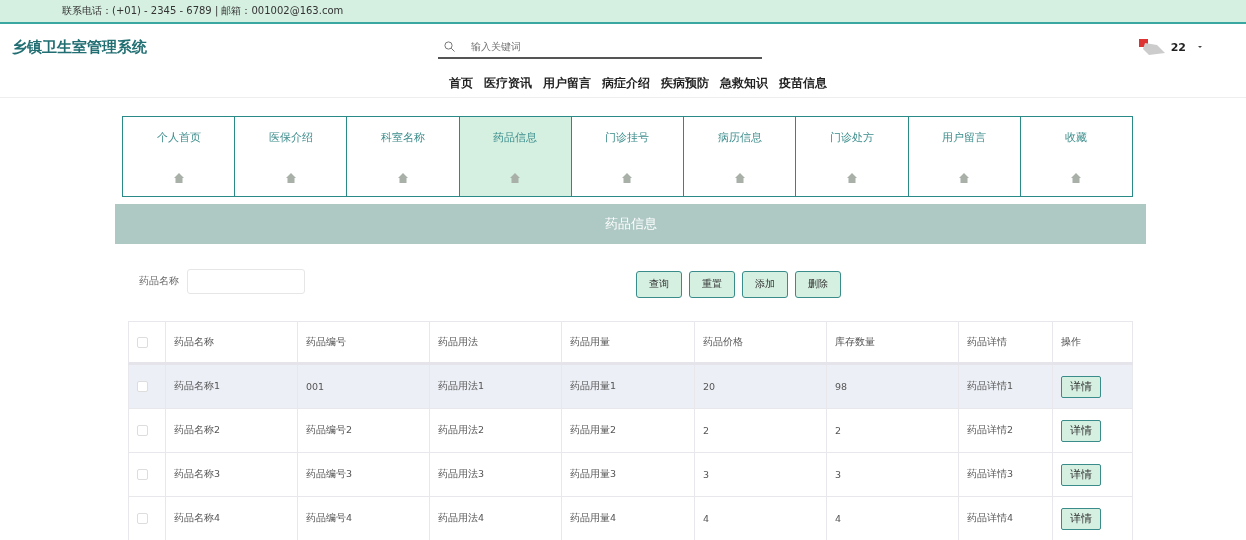 This screenshot has width=1246, height=540. What do you see at coordinates (630, 224) in the screenshot?
I see `section-title: 药品信息` at bounding box center [630, 224].